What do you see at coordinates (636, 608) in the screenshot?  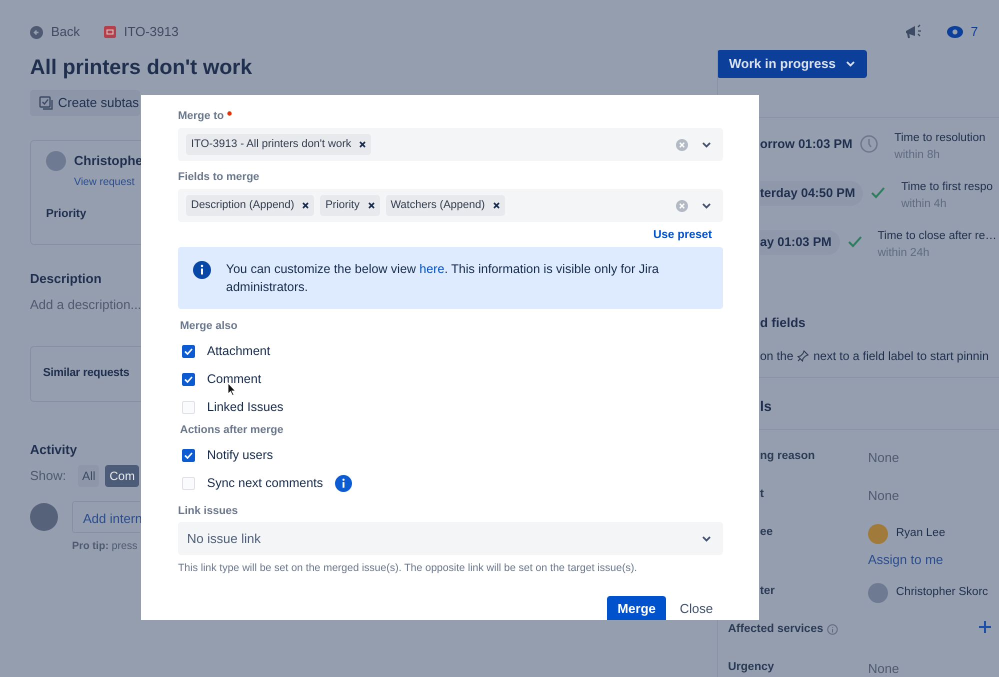 I see `merge-button: Merge` at bounding box center [636, 608].